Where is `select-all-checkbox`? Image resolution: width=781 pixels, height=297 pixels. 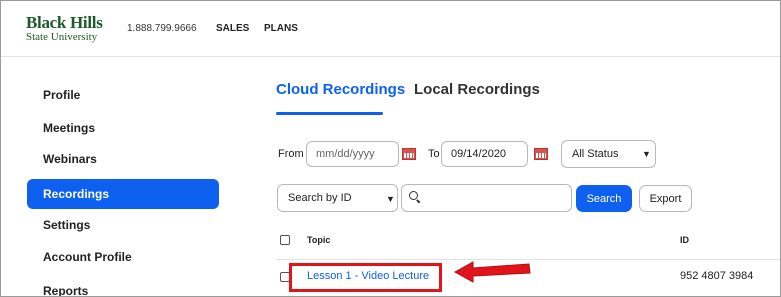 select-all-checkbox is located at coordinates (285, 240).